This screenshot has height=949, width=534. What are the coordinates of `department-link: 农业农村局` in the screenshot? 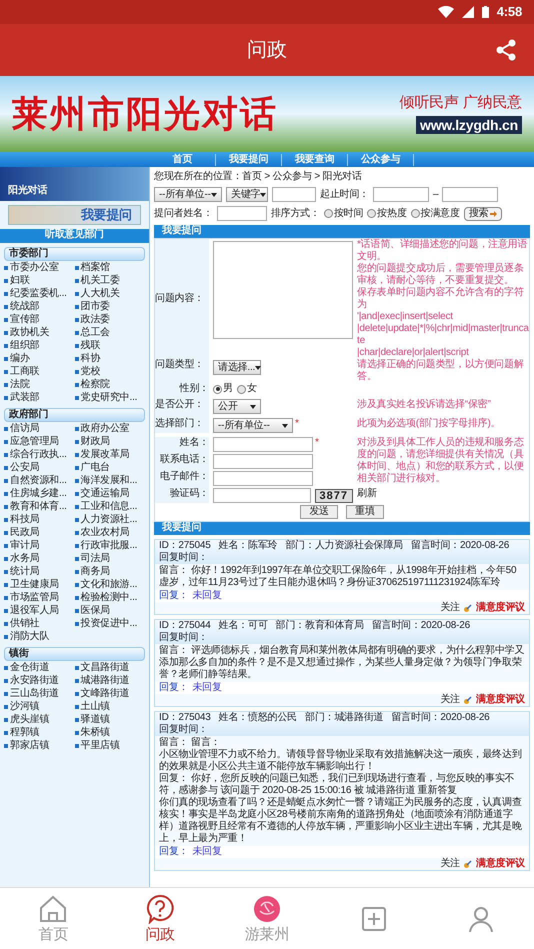 It's located at (105, 532).